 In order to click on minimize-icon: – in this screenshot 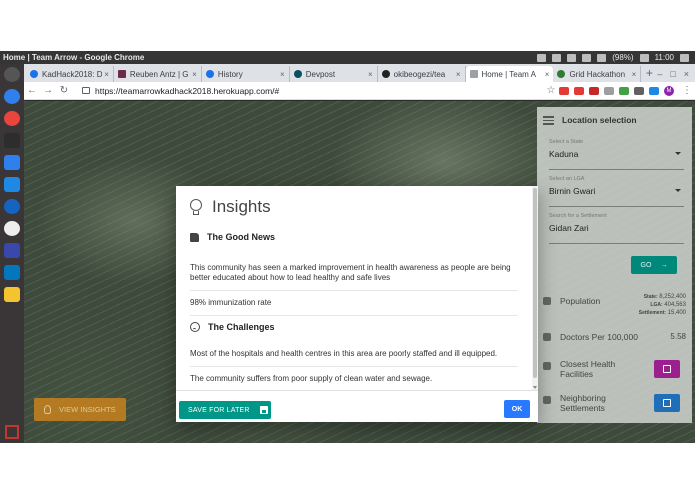, I will do `click(659, 74)`.